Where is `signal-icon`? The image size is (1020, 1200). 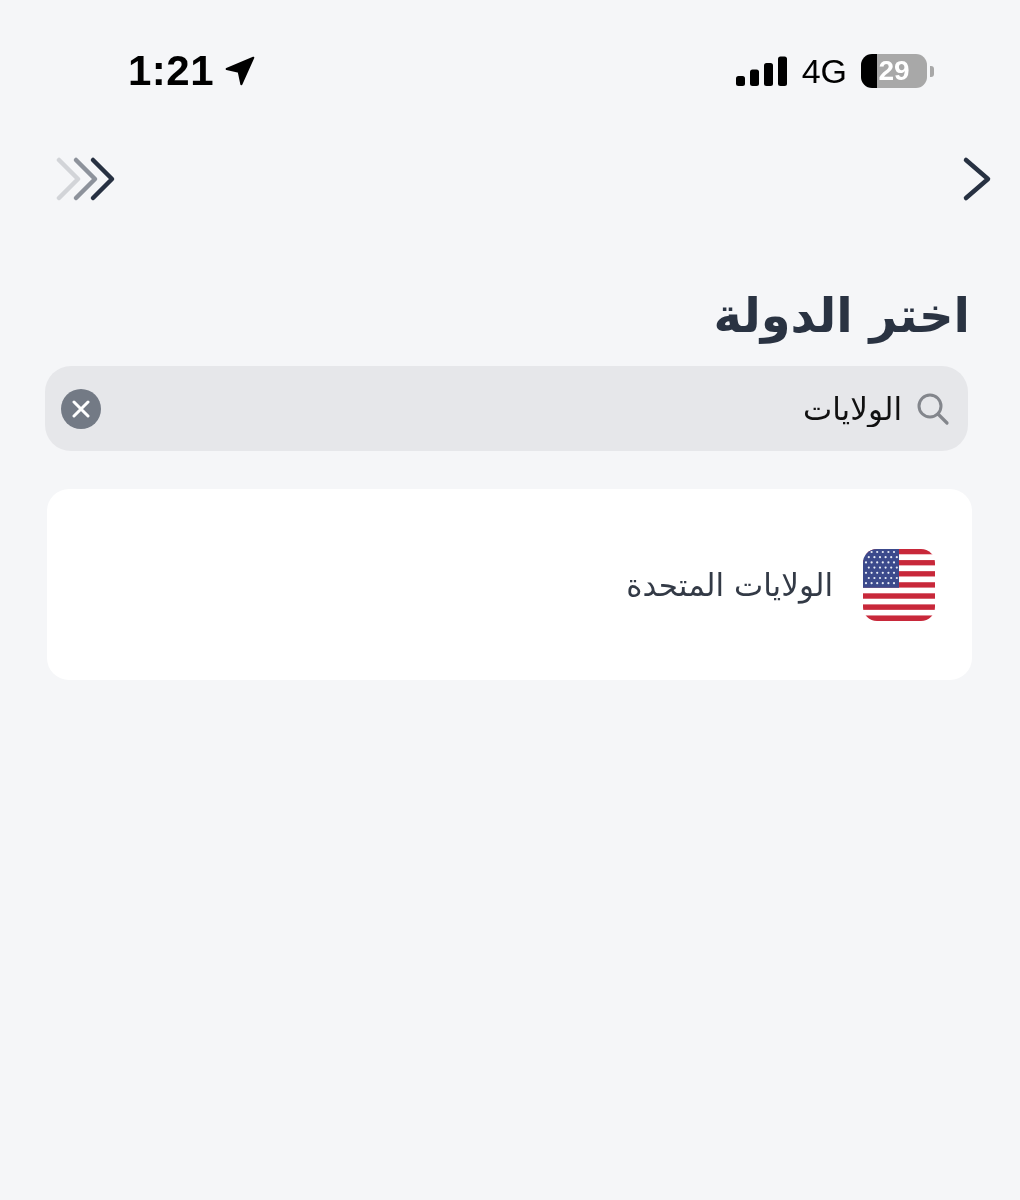 signal-icon is located at coordinates (761, 71).